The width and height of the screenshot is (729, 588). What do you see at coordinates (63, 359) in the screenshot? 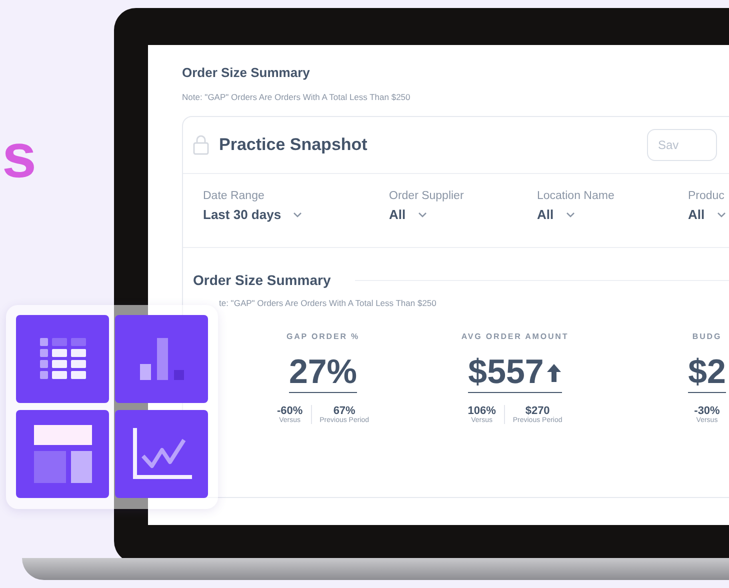
I see `table-icon` at bounding box center [63, 359].